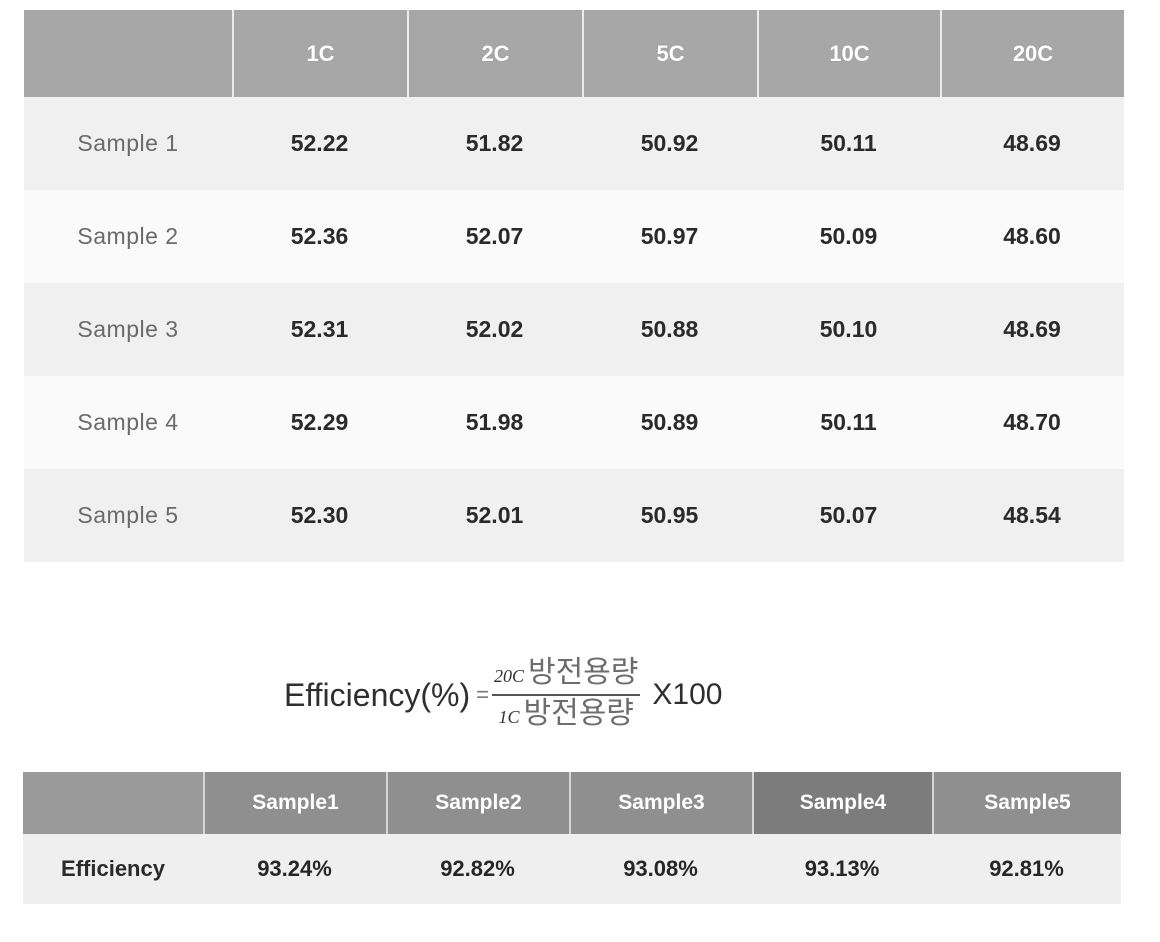 This screenshot has height=942, width=1160. I want to click on table-cell: 48.60, so click(1032, 236).